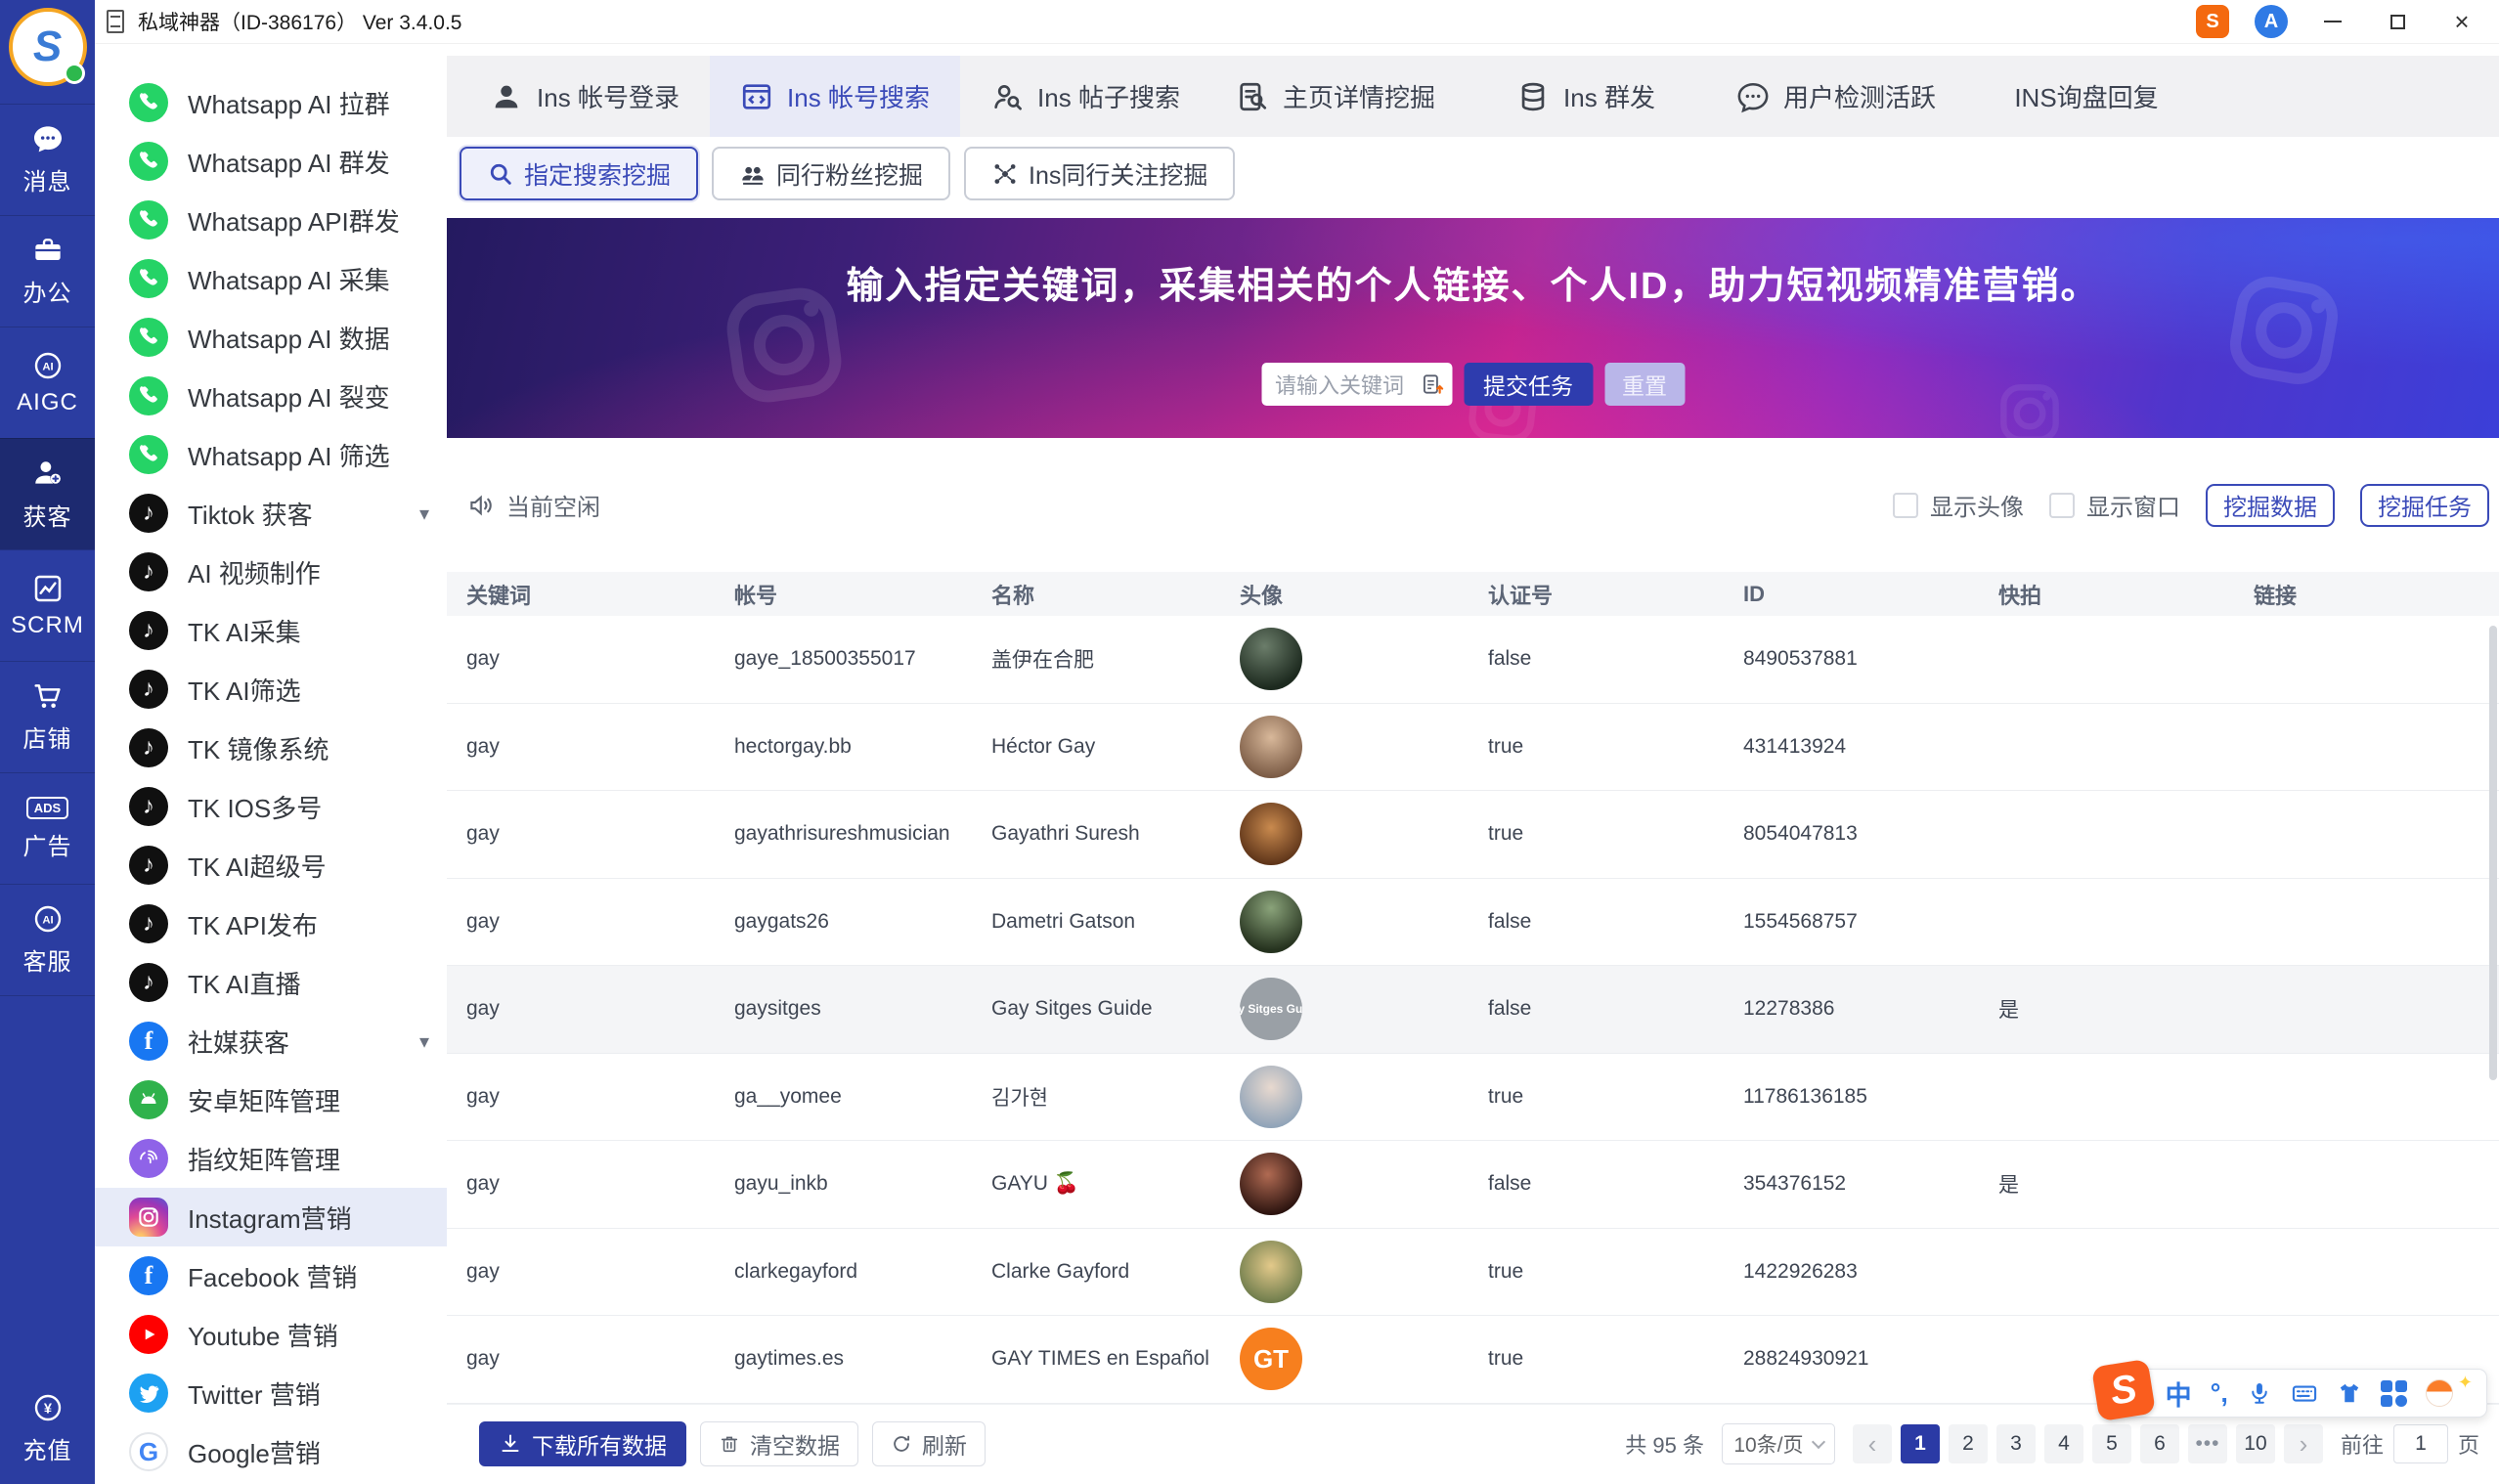  What do you see at coordinates (2271, 21) in the screenshot?
I see `tray-assistant-icon: A` at bounding box center [2271, 21].